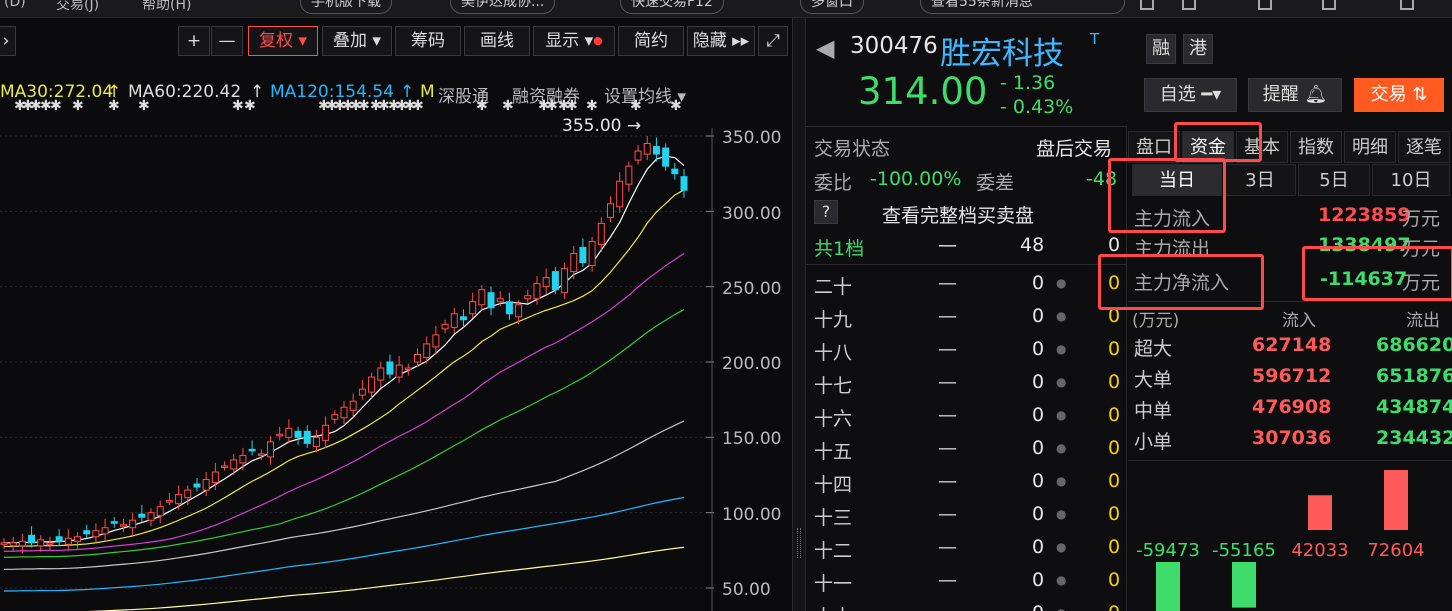 The height and width of the screenshot is (611, 1452). Describe the element at coordinates (833, 353) in the screenshot. I see `orderbook-level: 十八` at that location.